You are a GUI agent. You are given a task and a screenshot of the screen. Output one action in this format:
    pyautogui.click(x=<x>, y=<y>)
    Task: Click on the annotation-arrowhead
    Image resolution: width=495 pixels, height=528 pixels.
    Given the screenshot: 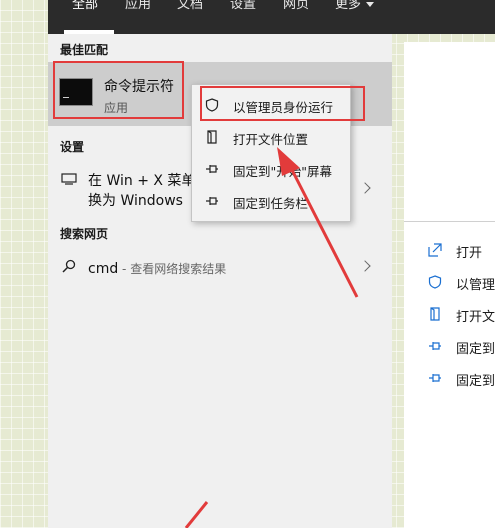 What is the action you would take?
    pyautogui.click(x=288, y=161)
    